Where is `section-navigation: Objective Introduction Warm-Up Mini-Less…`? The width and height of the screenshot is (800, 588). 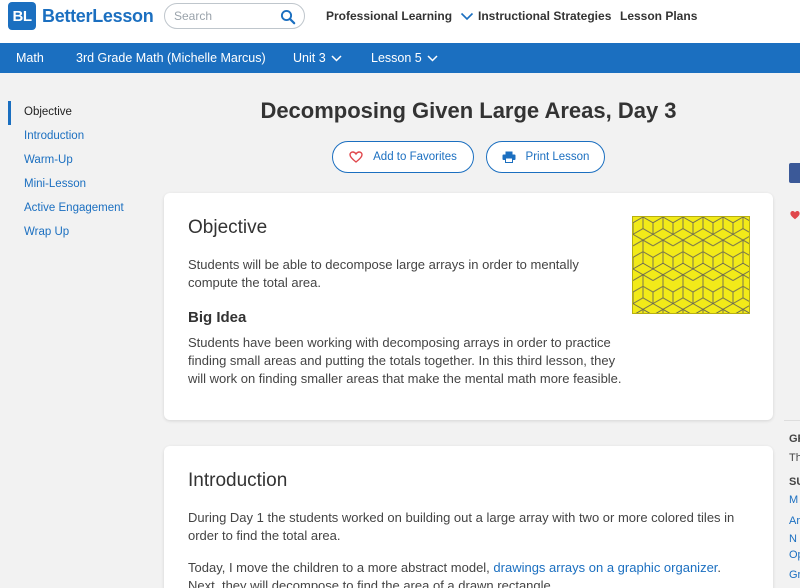 section-navigation: Objective Introduction Warm-Up Mini-Less… is located at coordinates (66, 173).